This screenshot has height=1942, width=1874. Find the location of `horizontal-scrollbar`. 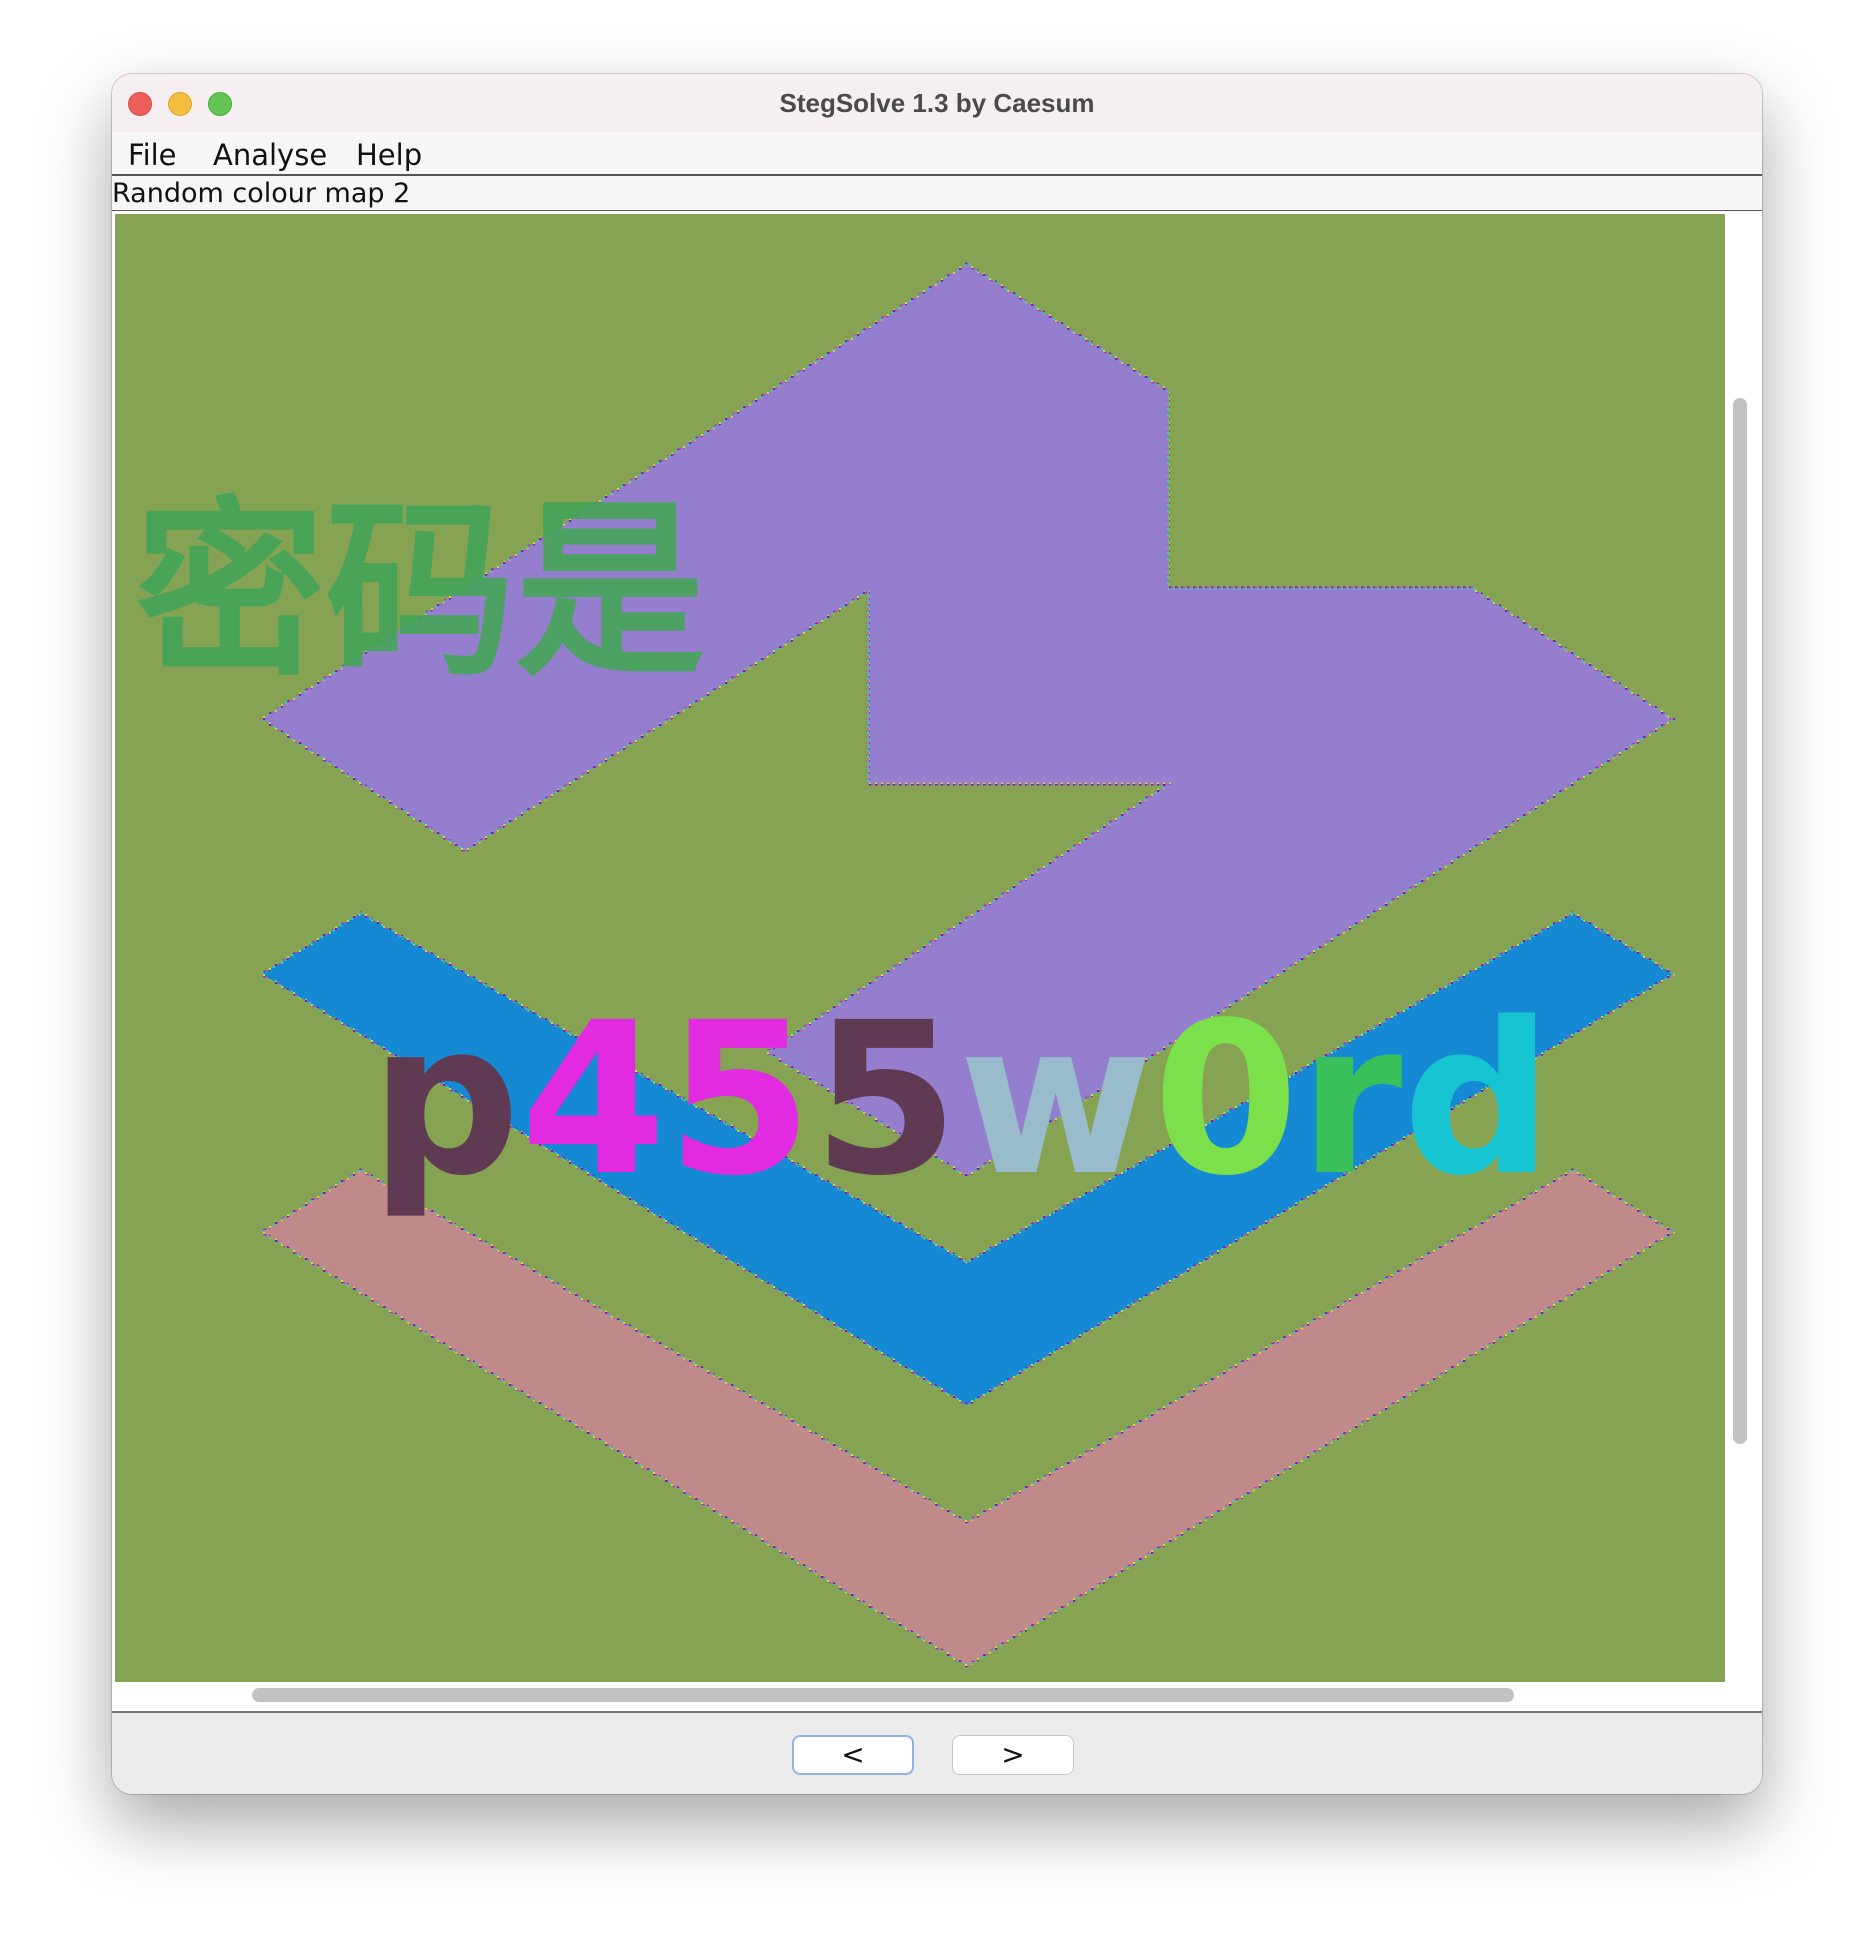

horizontal-scrollbar is located at coordinates (883, 1695).